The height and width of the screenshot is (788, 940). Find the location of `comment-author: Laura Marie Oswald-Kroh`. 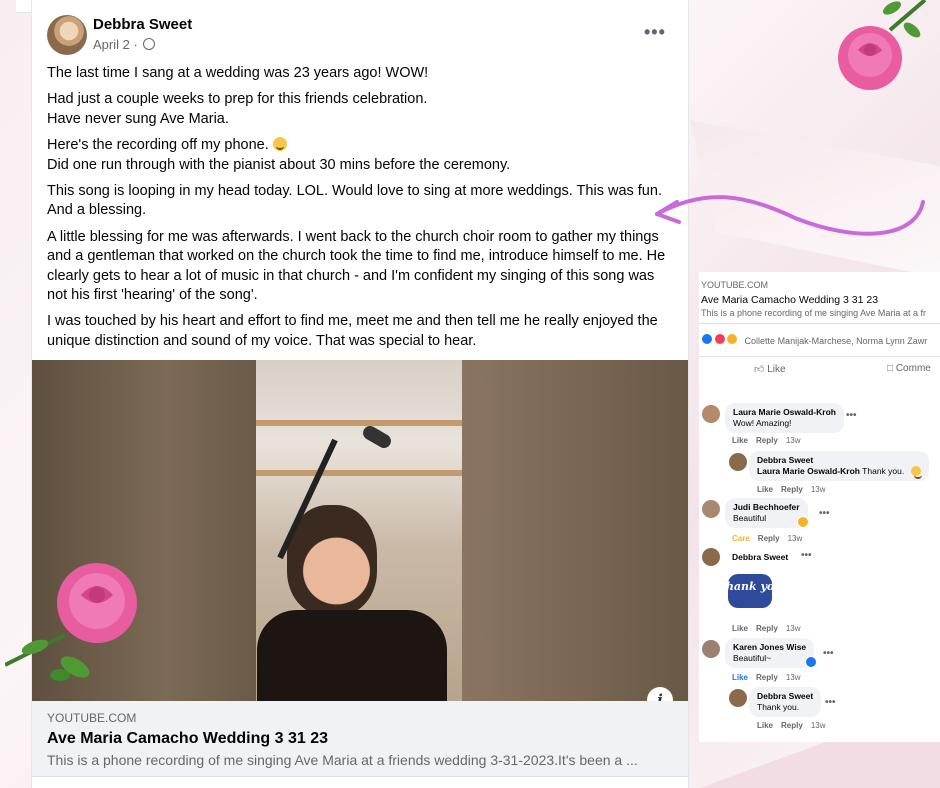

comment-author: Laura Marie Oswald-Kroh is located at coordinates (784, 412).